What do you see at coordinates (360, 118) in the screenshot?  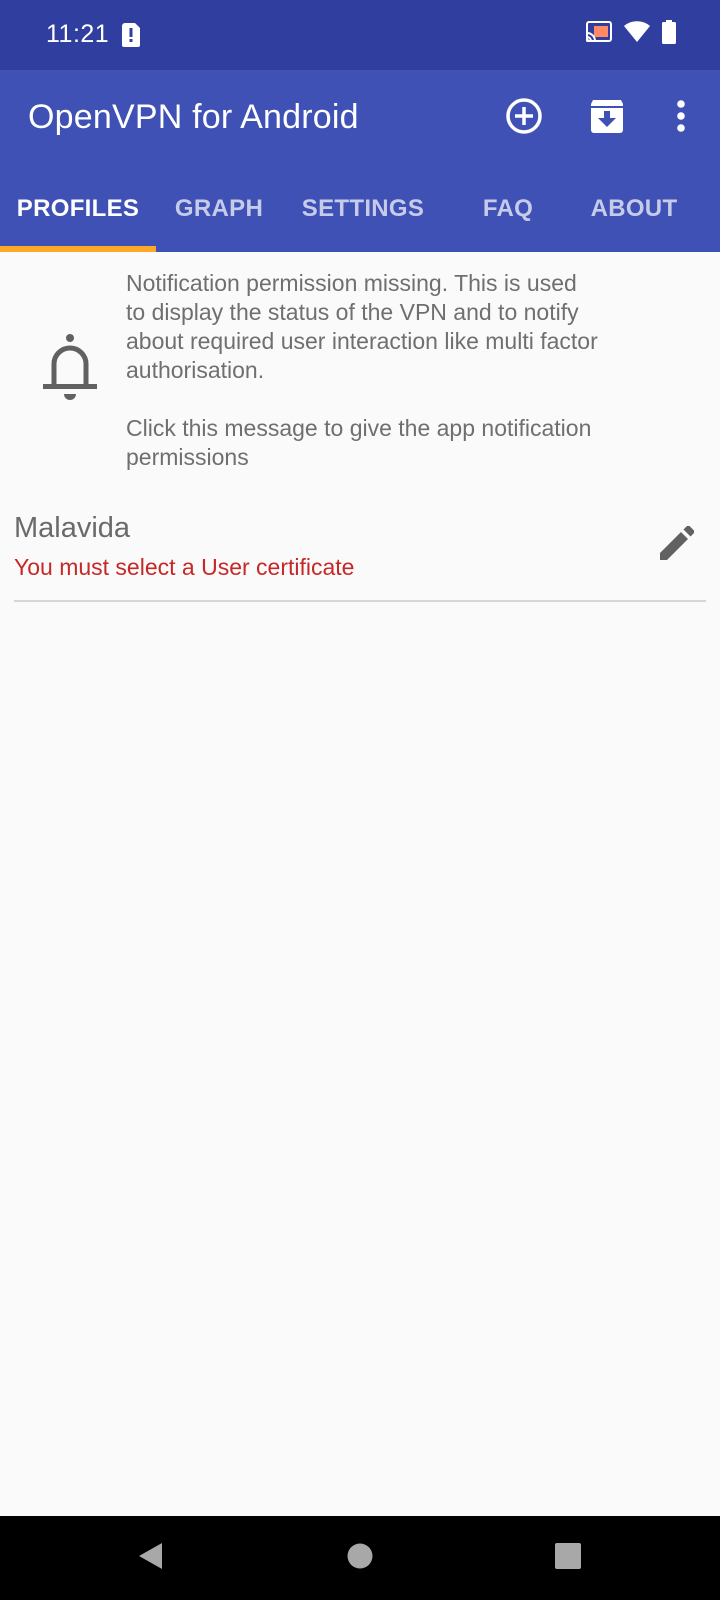 I see `app-bar: OpenVPN for Android` at bounding box center [360, 118].